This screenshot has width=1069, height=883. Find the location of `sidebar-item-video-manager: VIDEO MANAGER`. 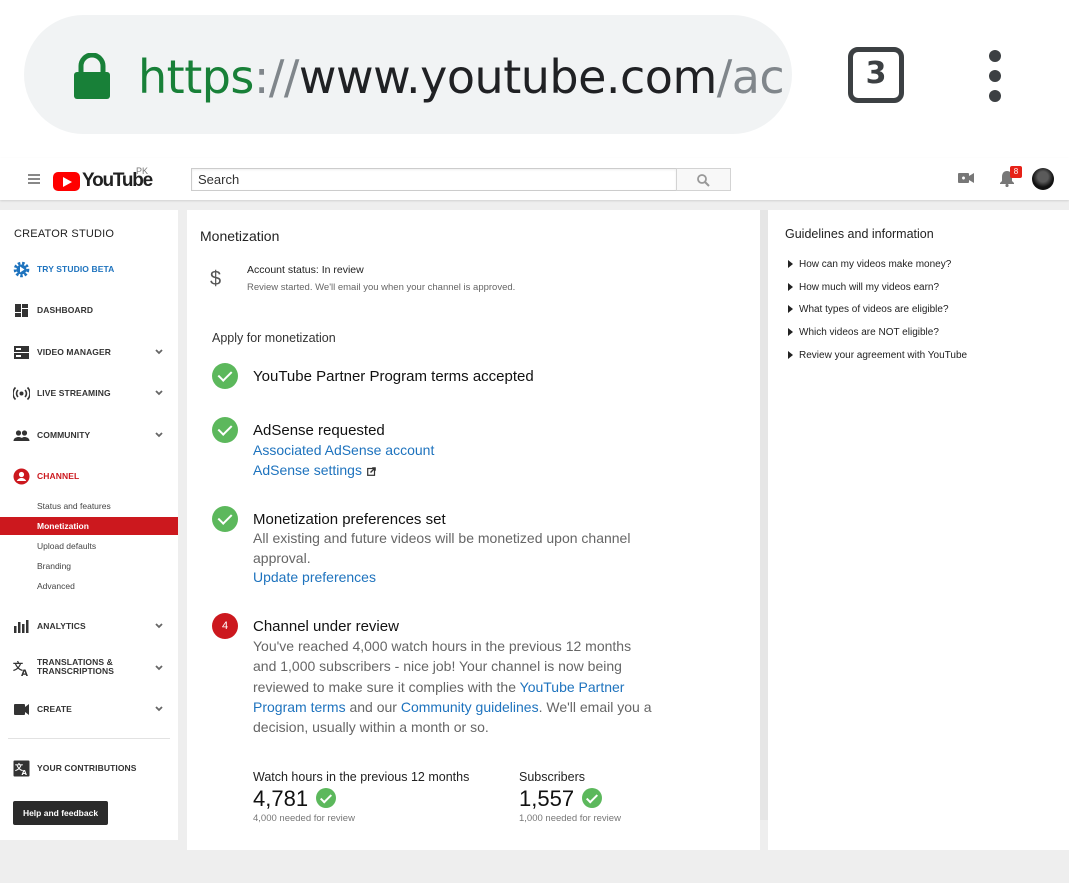

sidebar-item-video-manager: VIDEO MANAGER is located at coordinates (89, 352).